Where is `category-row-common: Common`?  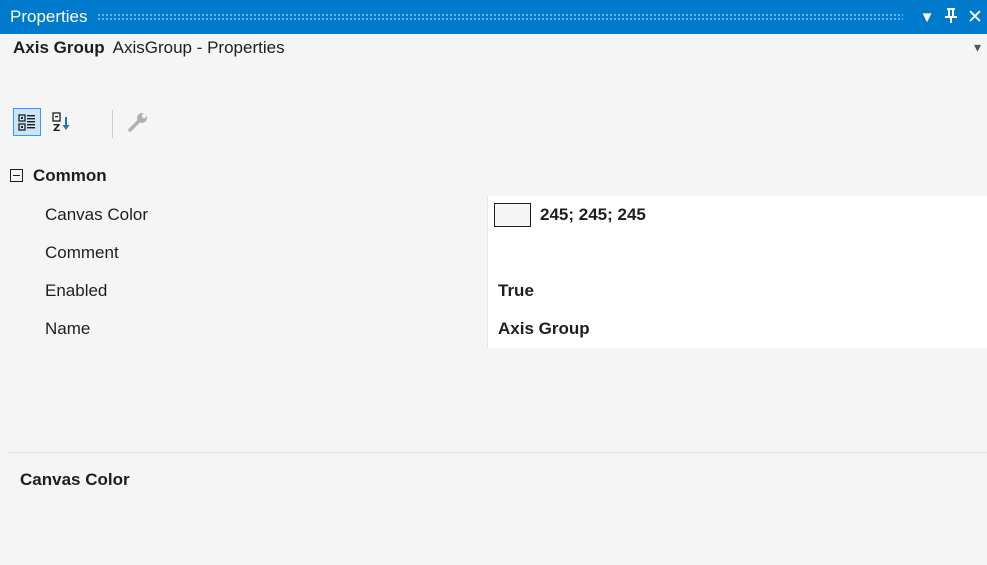 category-row-common: Common is located at coordinates (493, 178).